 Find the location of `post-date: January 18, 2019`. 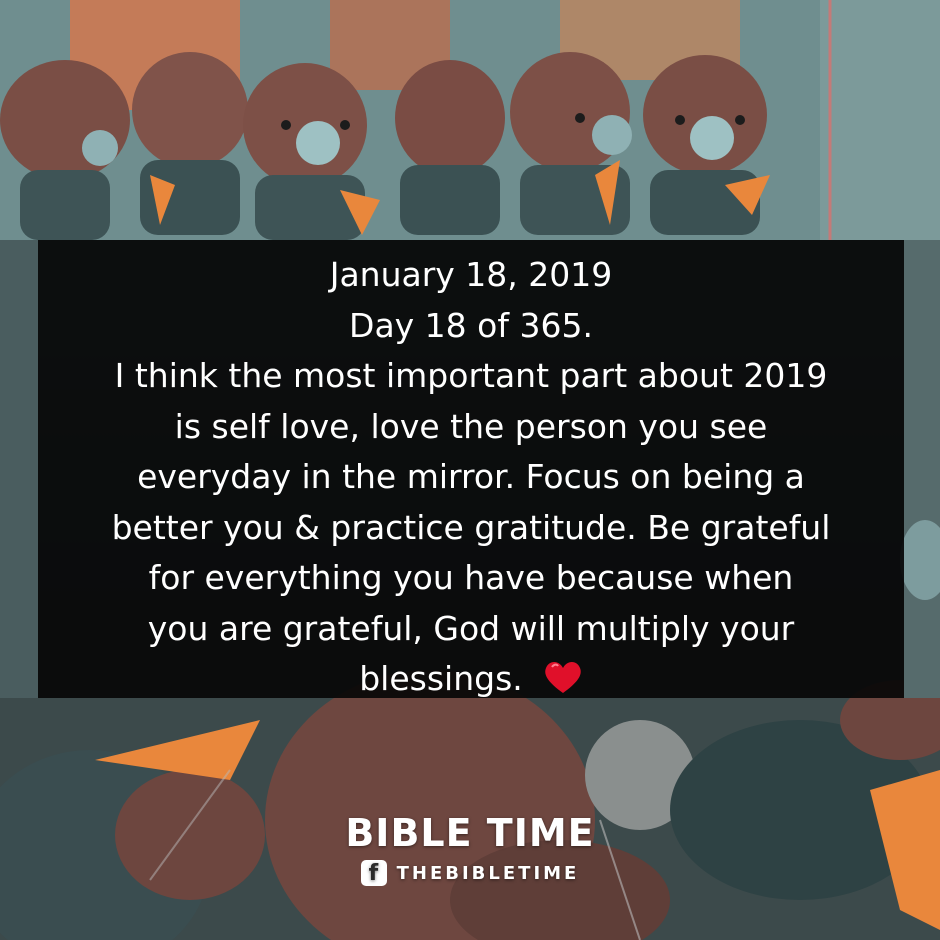

post-date: January 18, 2019 is located at coordinates (471, 274).